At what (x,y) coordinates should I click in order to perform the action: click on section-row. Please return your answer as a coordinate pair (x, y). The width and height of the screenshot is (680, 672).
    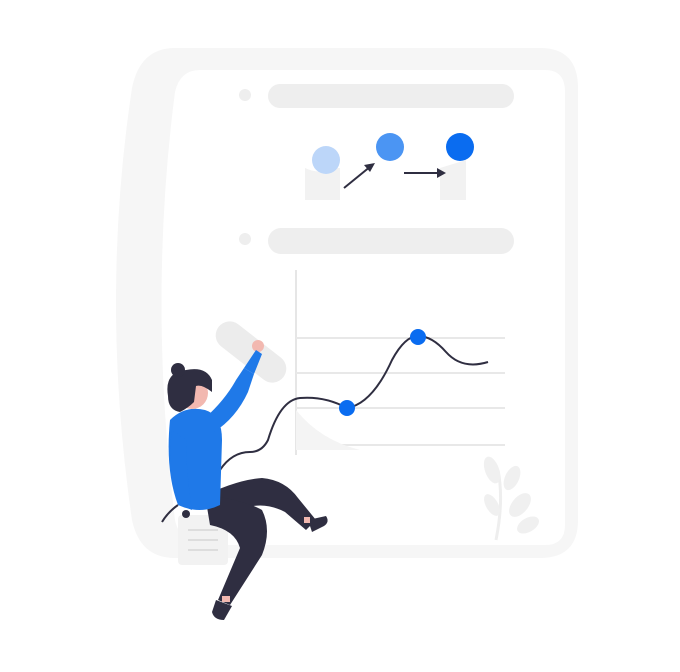
    Looking at the image, I should click on (376, 241).